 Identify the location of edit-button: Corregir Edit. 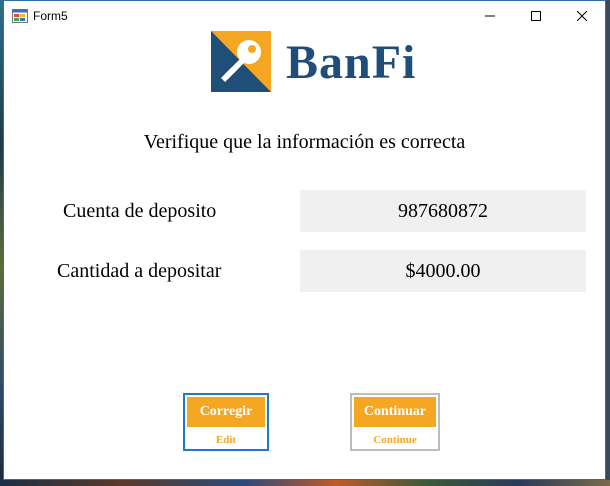
(226, 422).